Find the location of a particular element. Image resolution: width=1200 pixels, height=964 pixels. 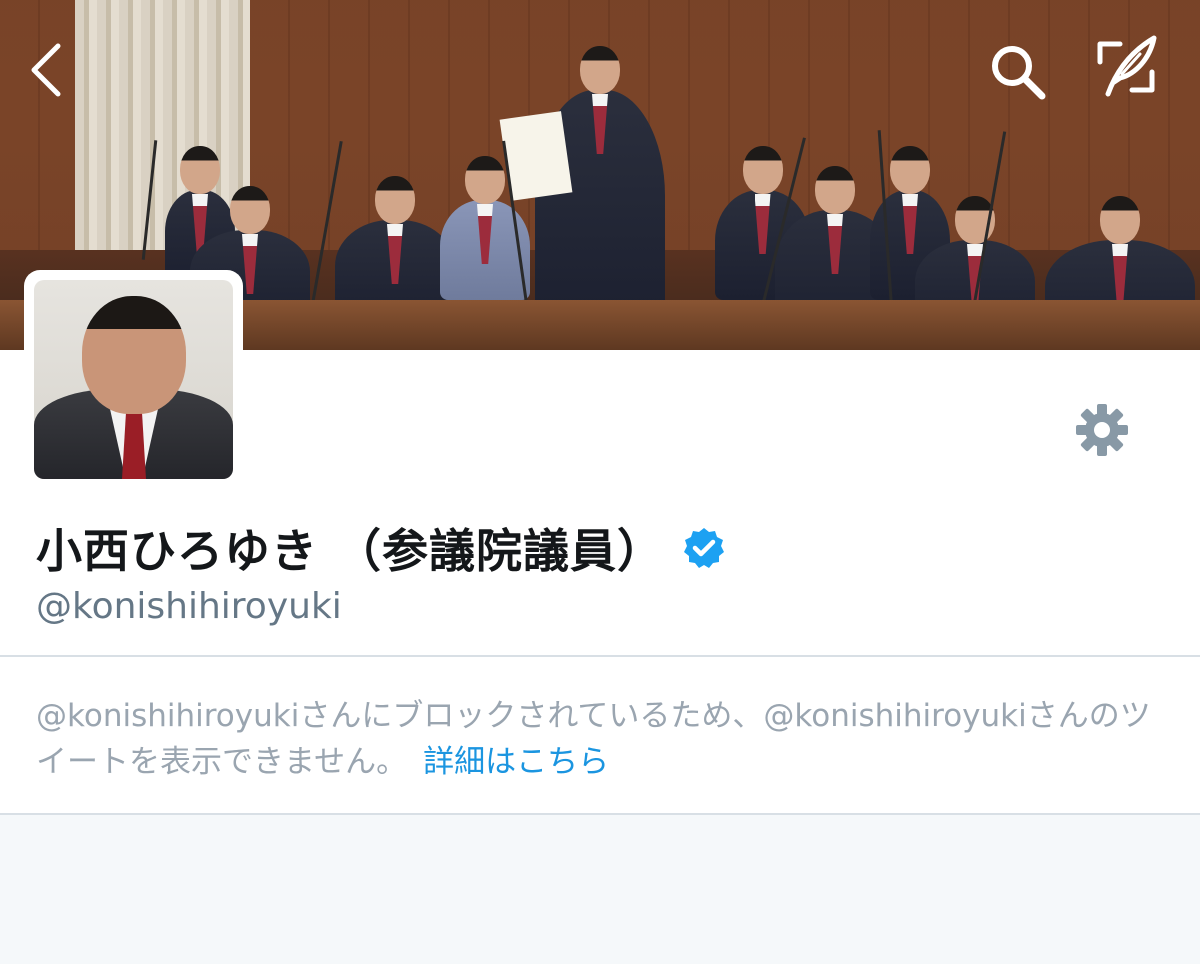

avatar-photo is located at coordinates (133, 379).